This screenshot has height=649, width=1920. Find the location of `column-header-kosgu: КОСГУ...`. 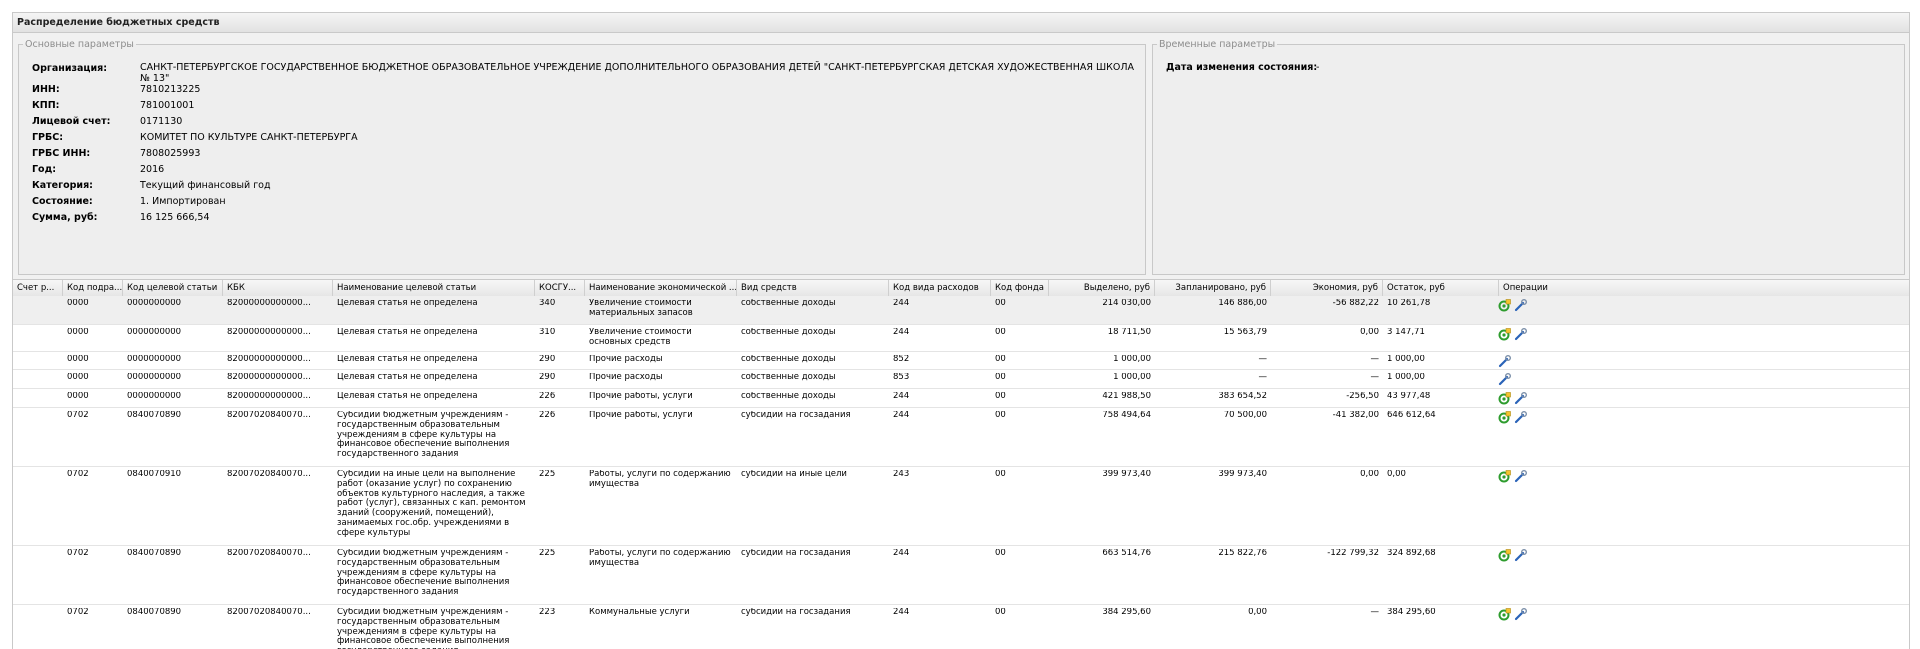

column-header-kosgu: КОСГУ... is located at coordinates (560, 288).